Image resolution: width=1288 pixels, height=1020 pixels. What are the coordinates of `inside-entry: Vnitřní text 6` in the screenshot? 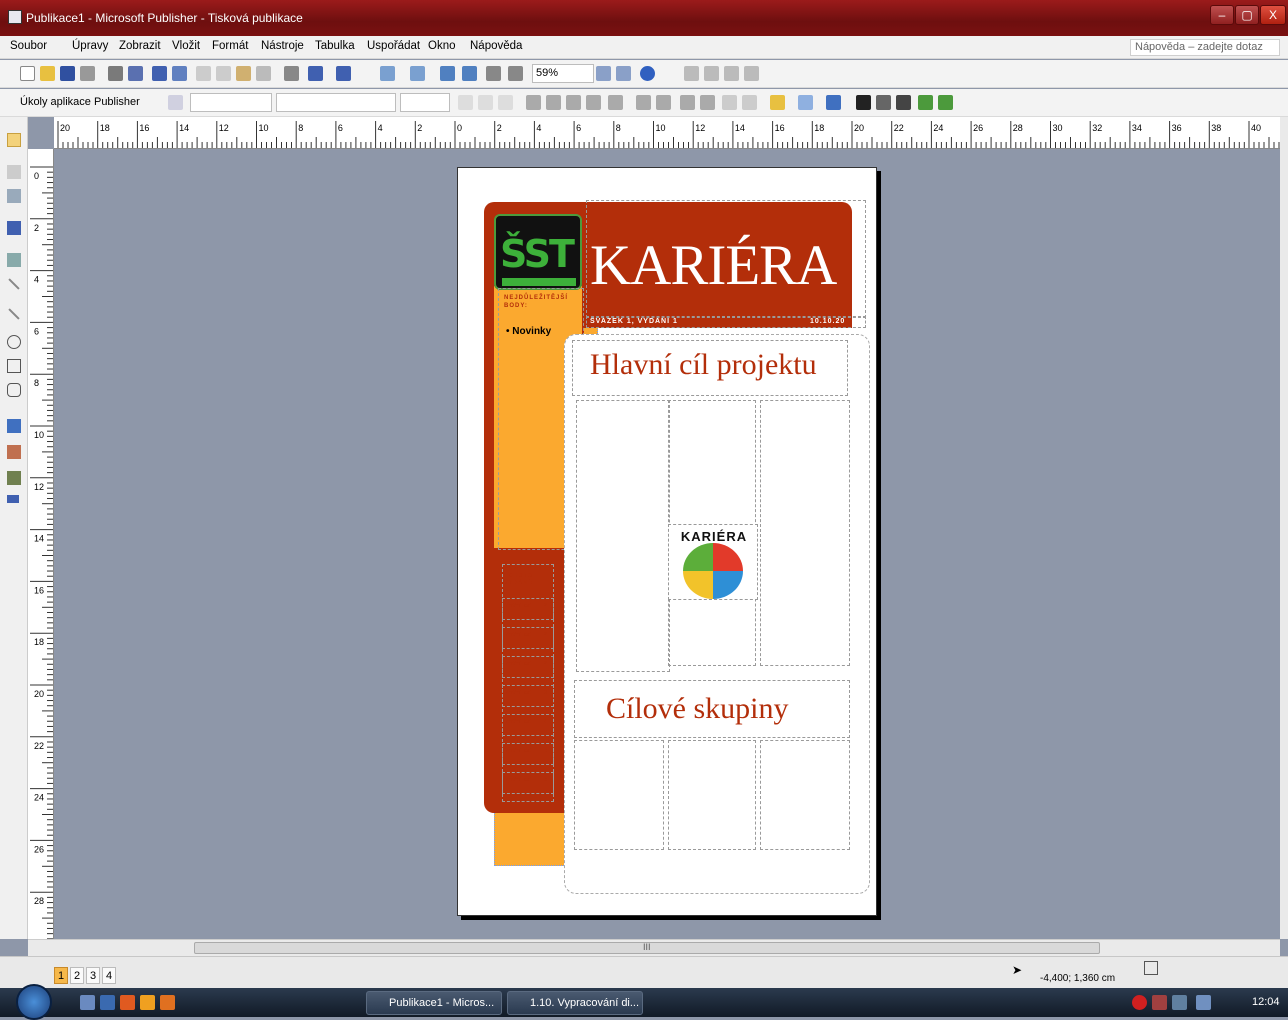 It's located at (528, 783).